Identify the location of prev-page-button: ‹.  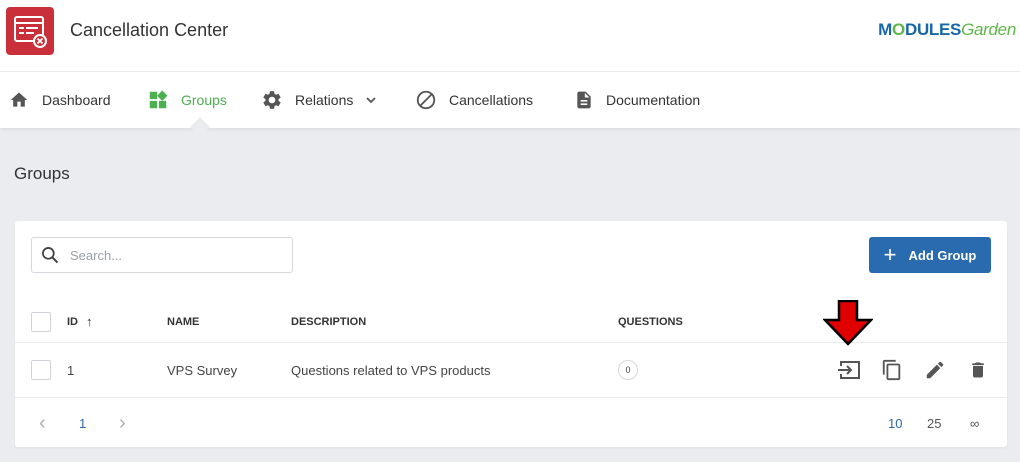
(42, 423).